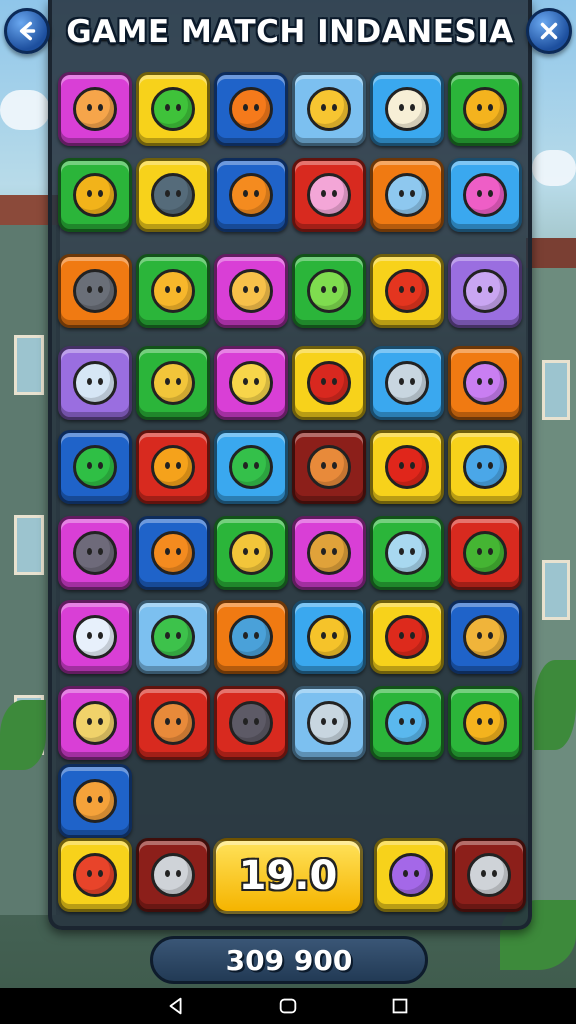  I want to click on back-button, so click(27, 31).